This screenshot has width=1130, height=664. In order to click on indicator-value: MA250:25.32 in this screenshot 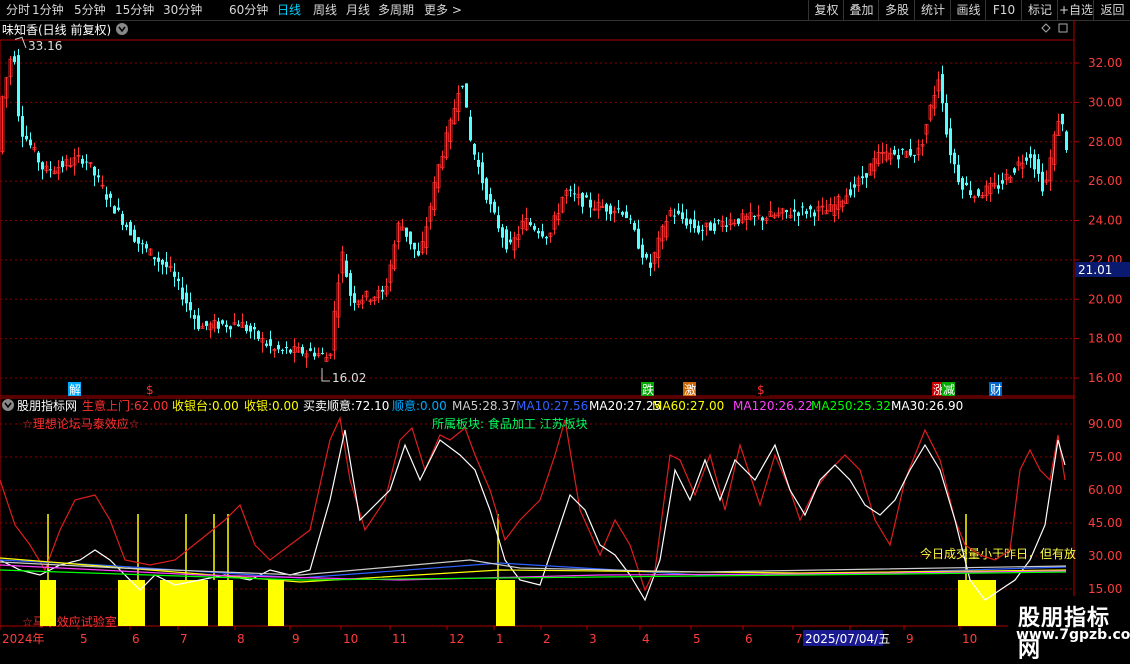, I will do `click(851, 406)`.